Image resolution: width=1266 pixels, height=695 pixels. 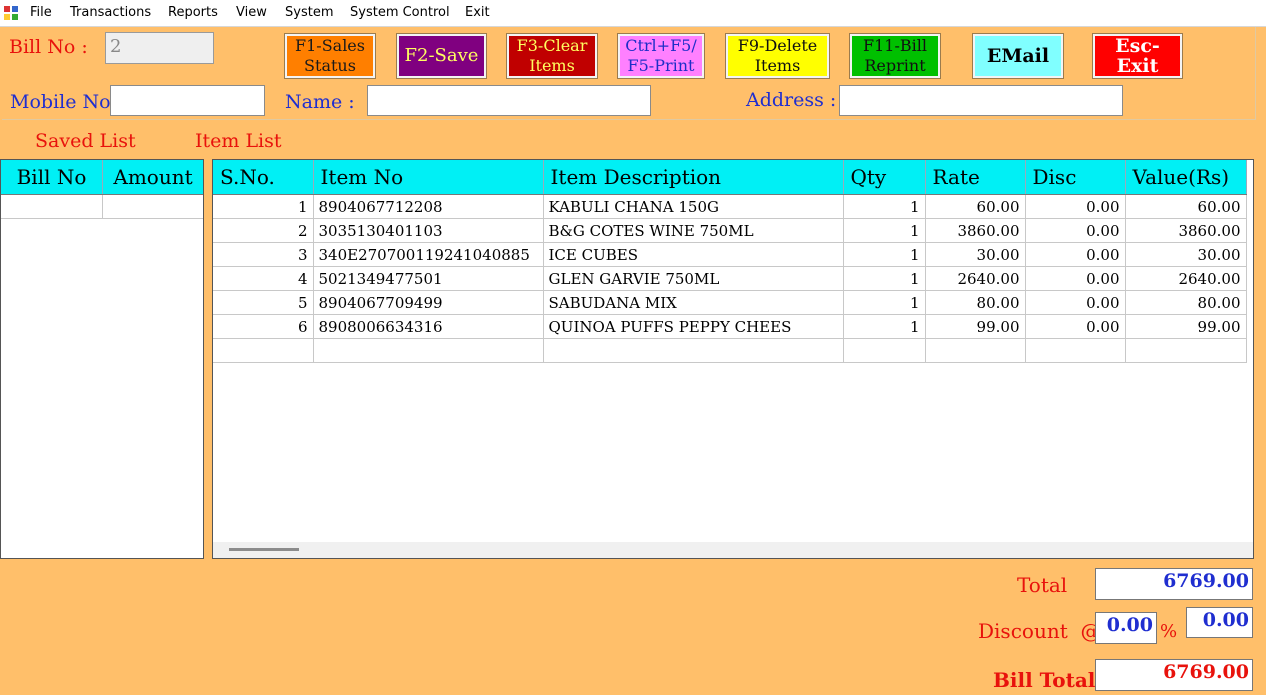 What do you see at coordinates (251, 12) in the screenshot?
I see `menu-view: View` at bounding box center [251, 12].